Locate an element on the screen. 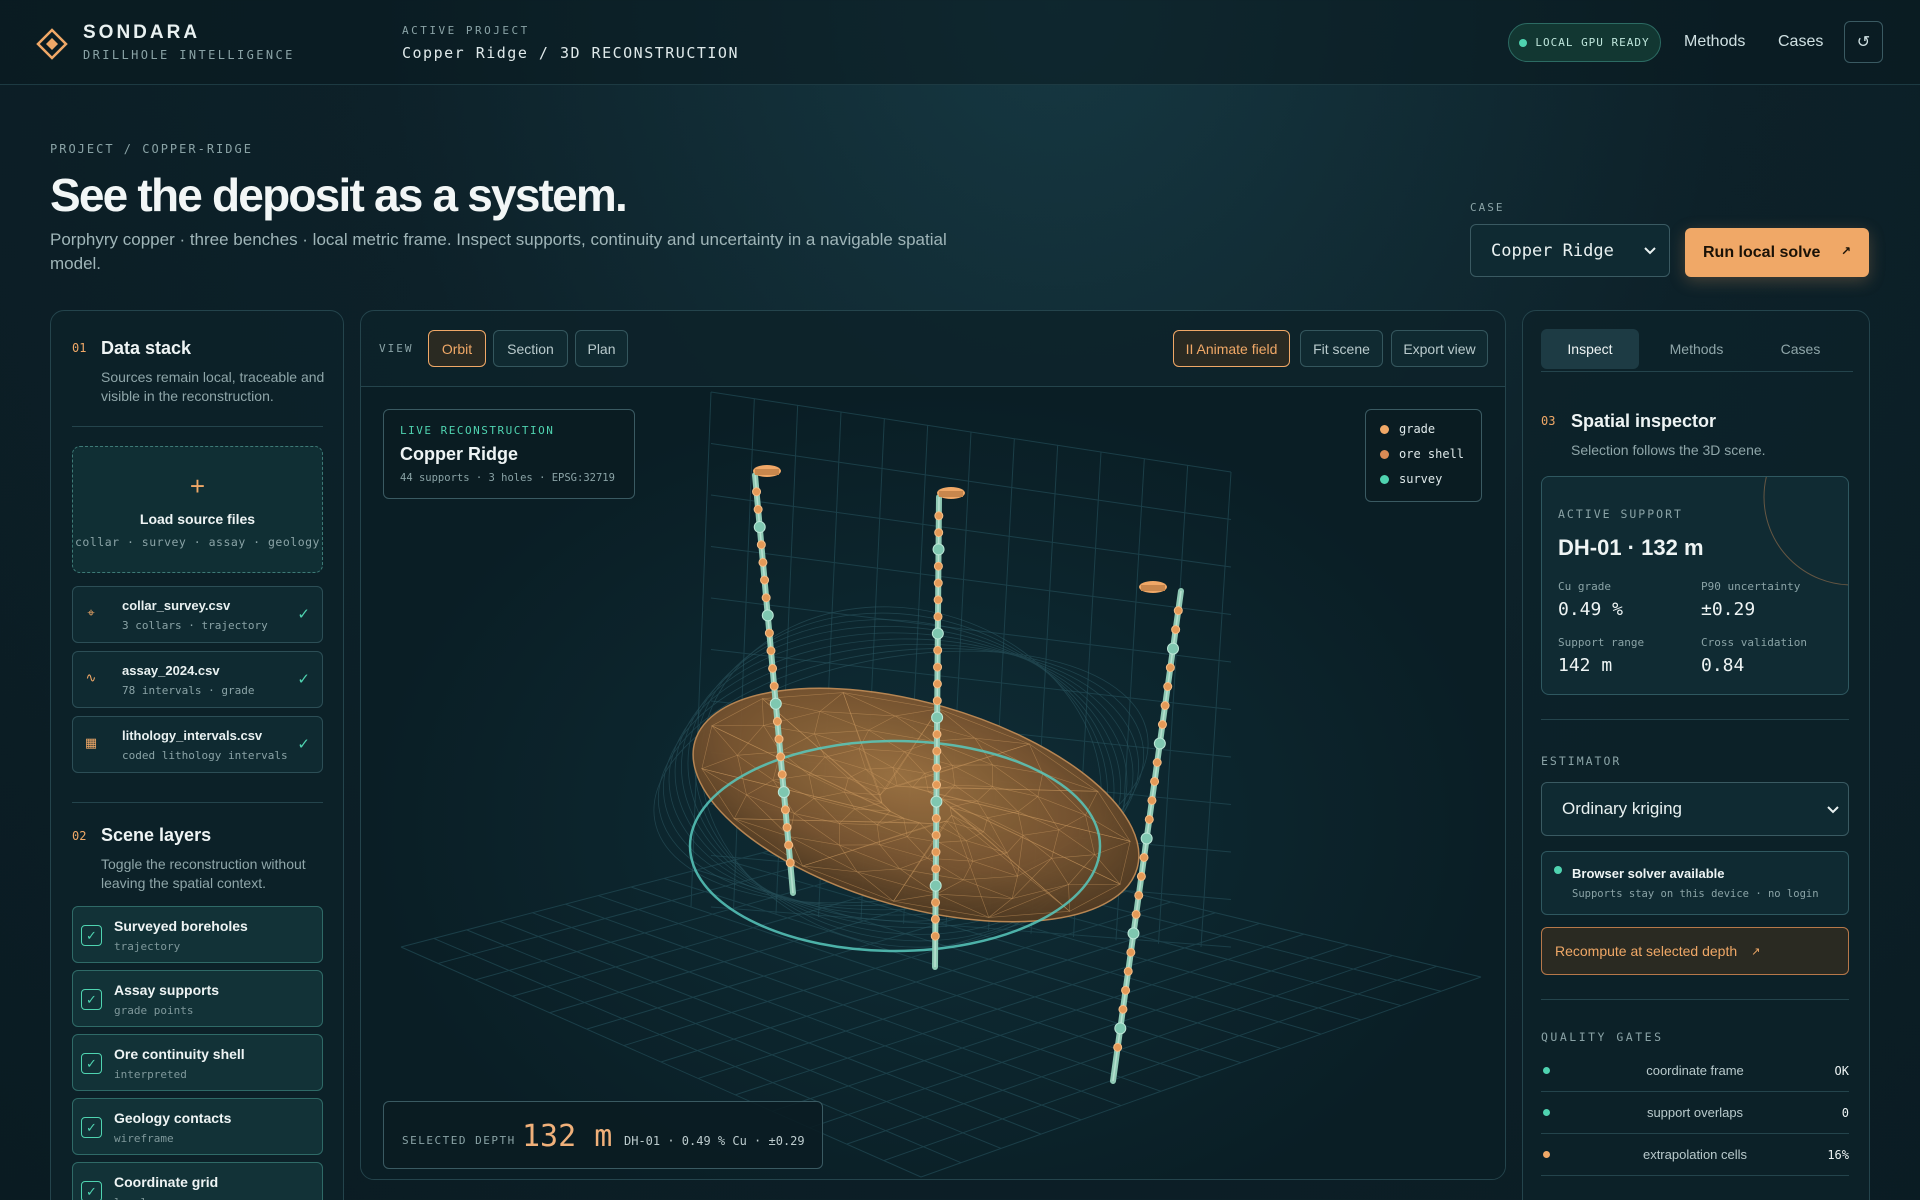  tab-cases: Cases is located at coordinates (1800, 349).